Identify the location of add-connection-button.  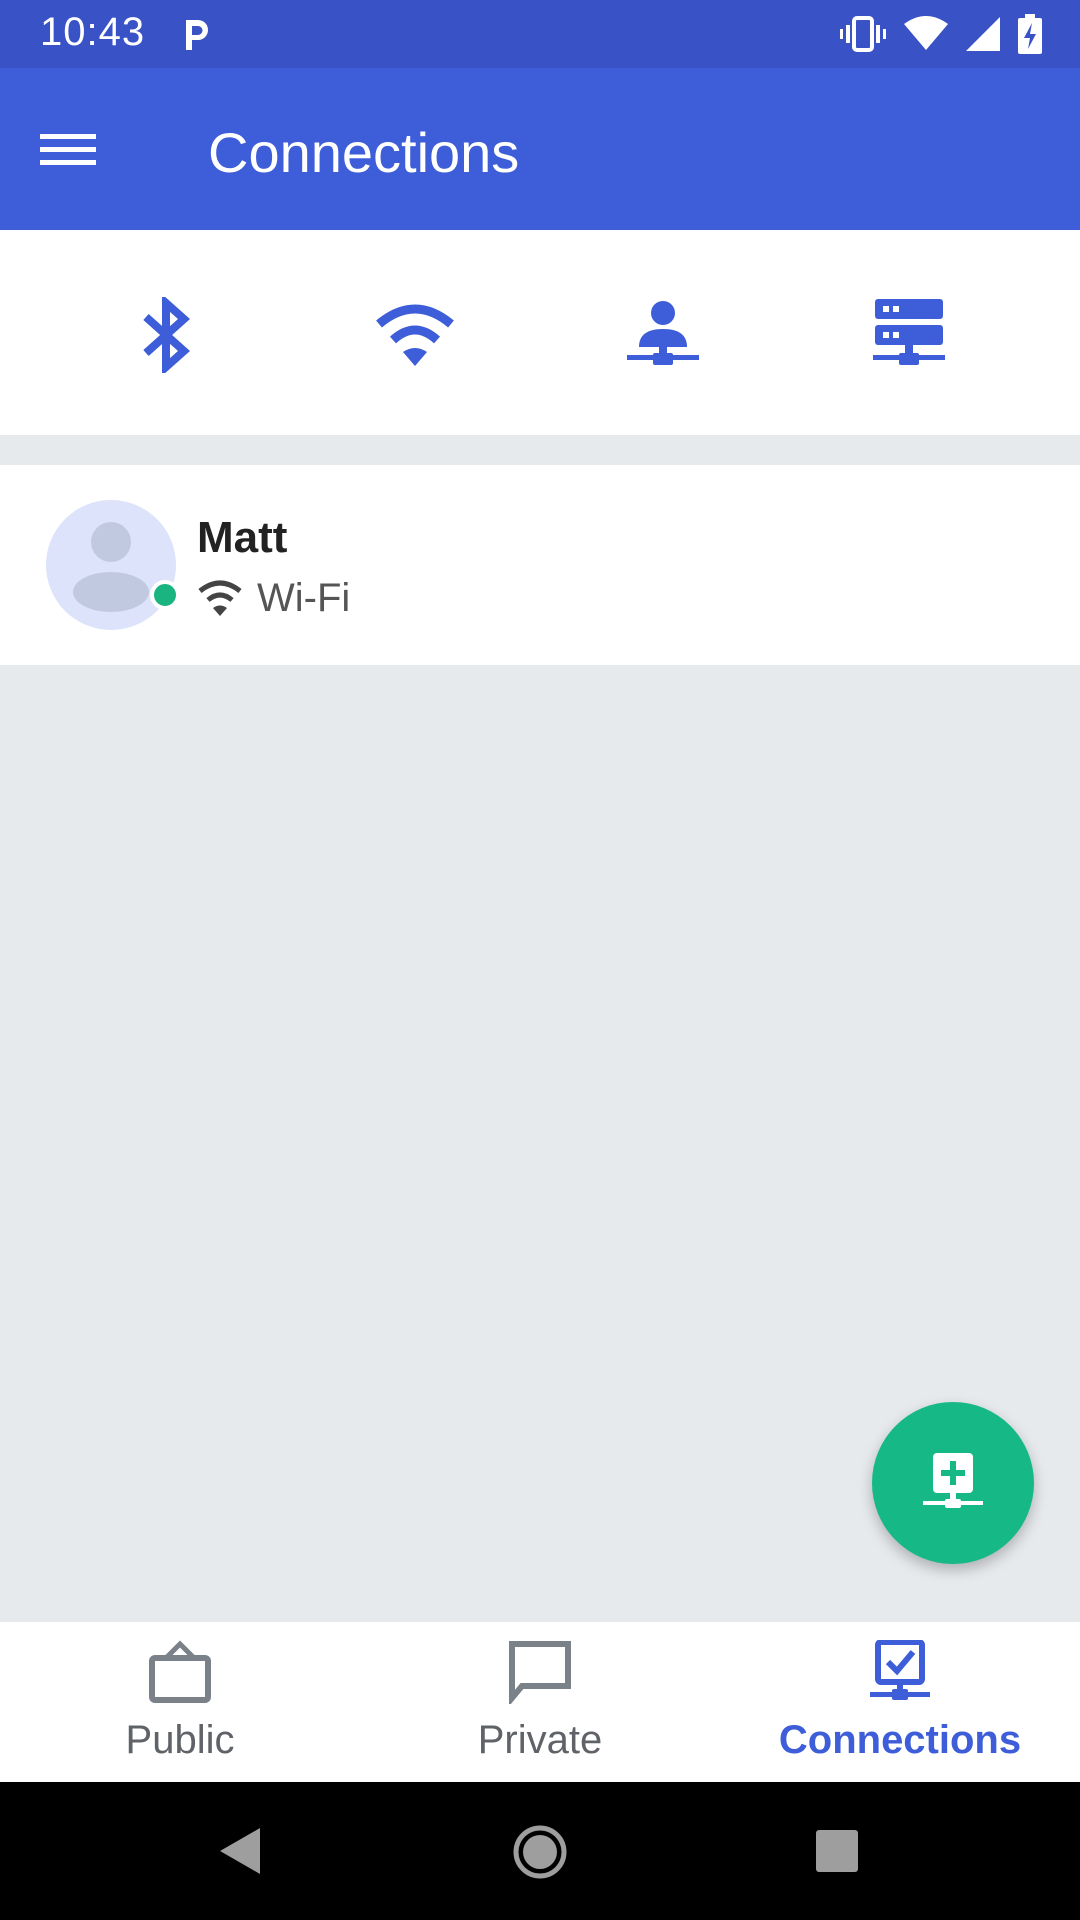
(953, 1483).